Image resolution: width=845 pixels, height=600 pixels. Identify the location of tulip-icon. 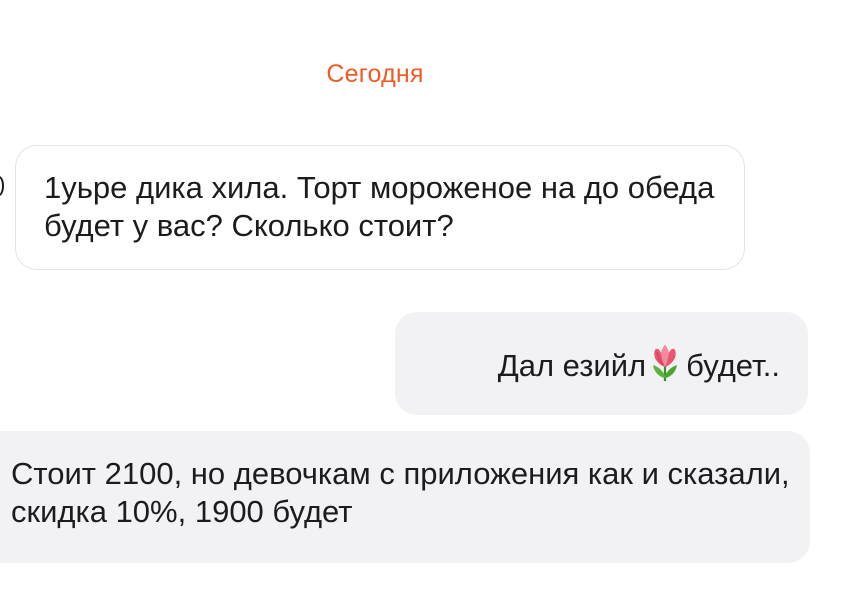
(665, 363).